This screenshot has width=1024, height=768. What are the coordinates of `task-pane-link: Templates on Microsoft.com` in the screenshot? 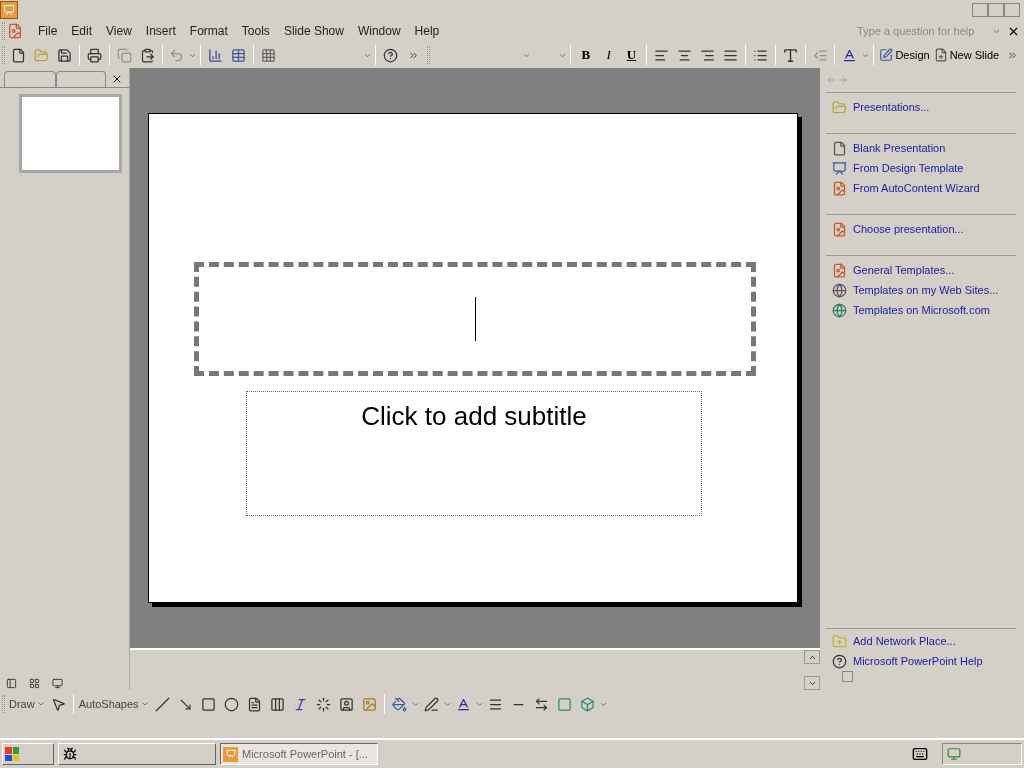 It's located at (924, 310).